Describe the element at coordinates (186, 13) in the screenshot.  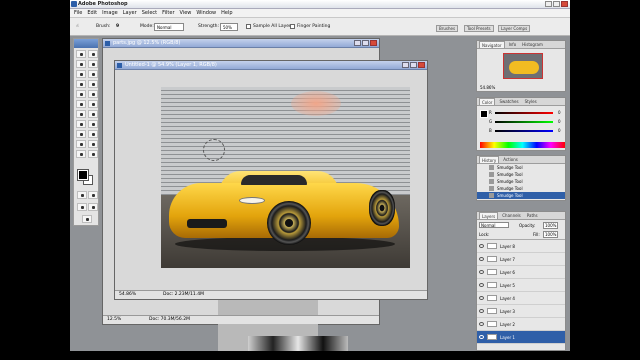
I see `menu-view: View` at that location.